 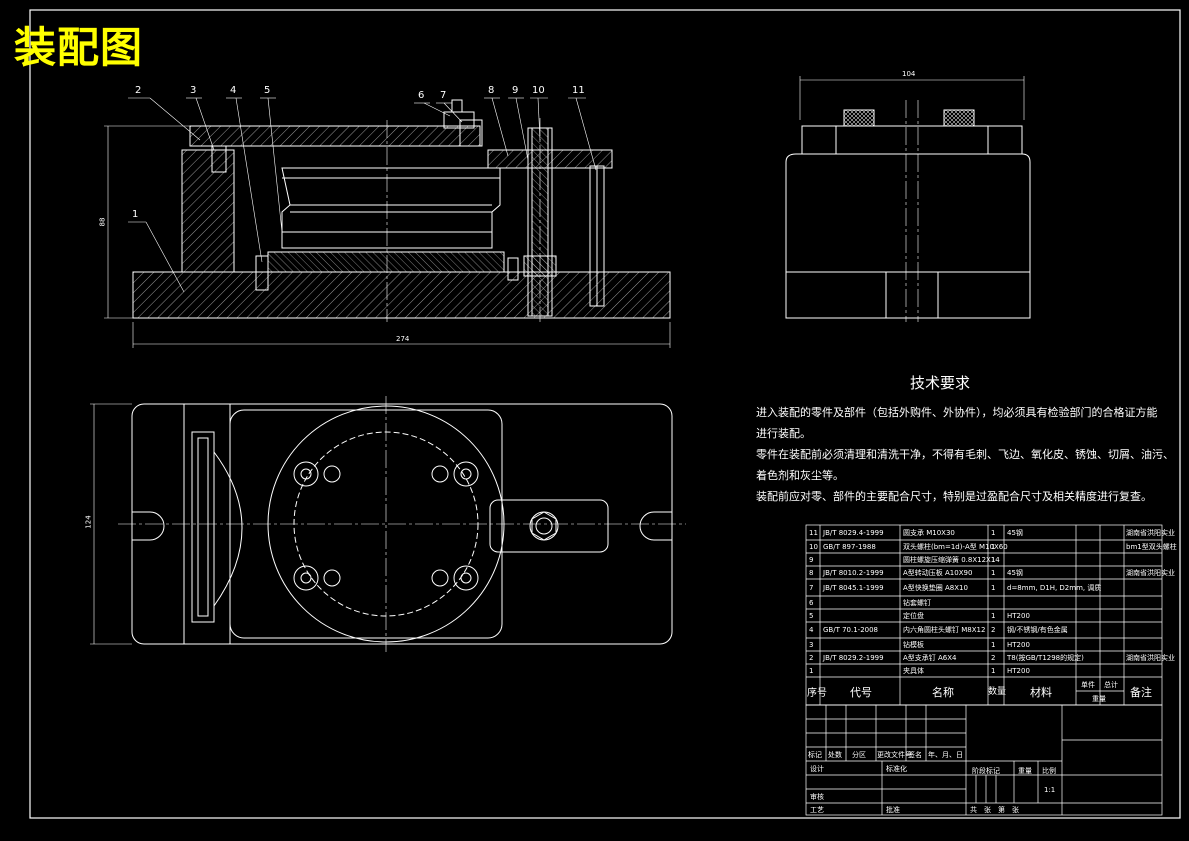 What do you see at coordinates (853, 658) in the screenshot?
I see `bom-code: JB/T 8029.2-1999` at bounding box center [853, 658].